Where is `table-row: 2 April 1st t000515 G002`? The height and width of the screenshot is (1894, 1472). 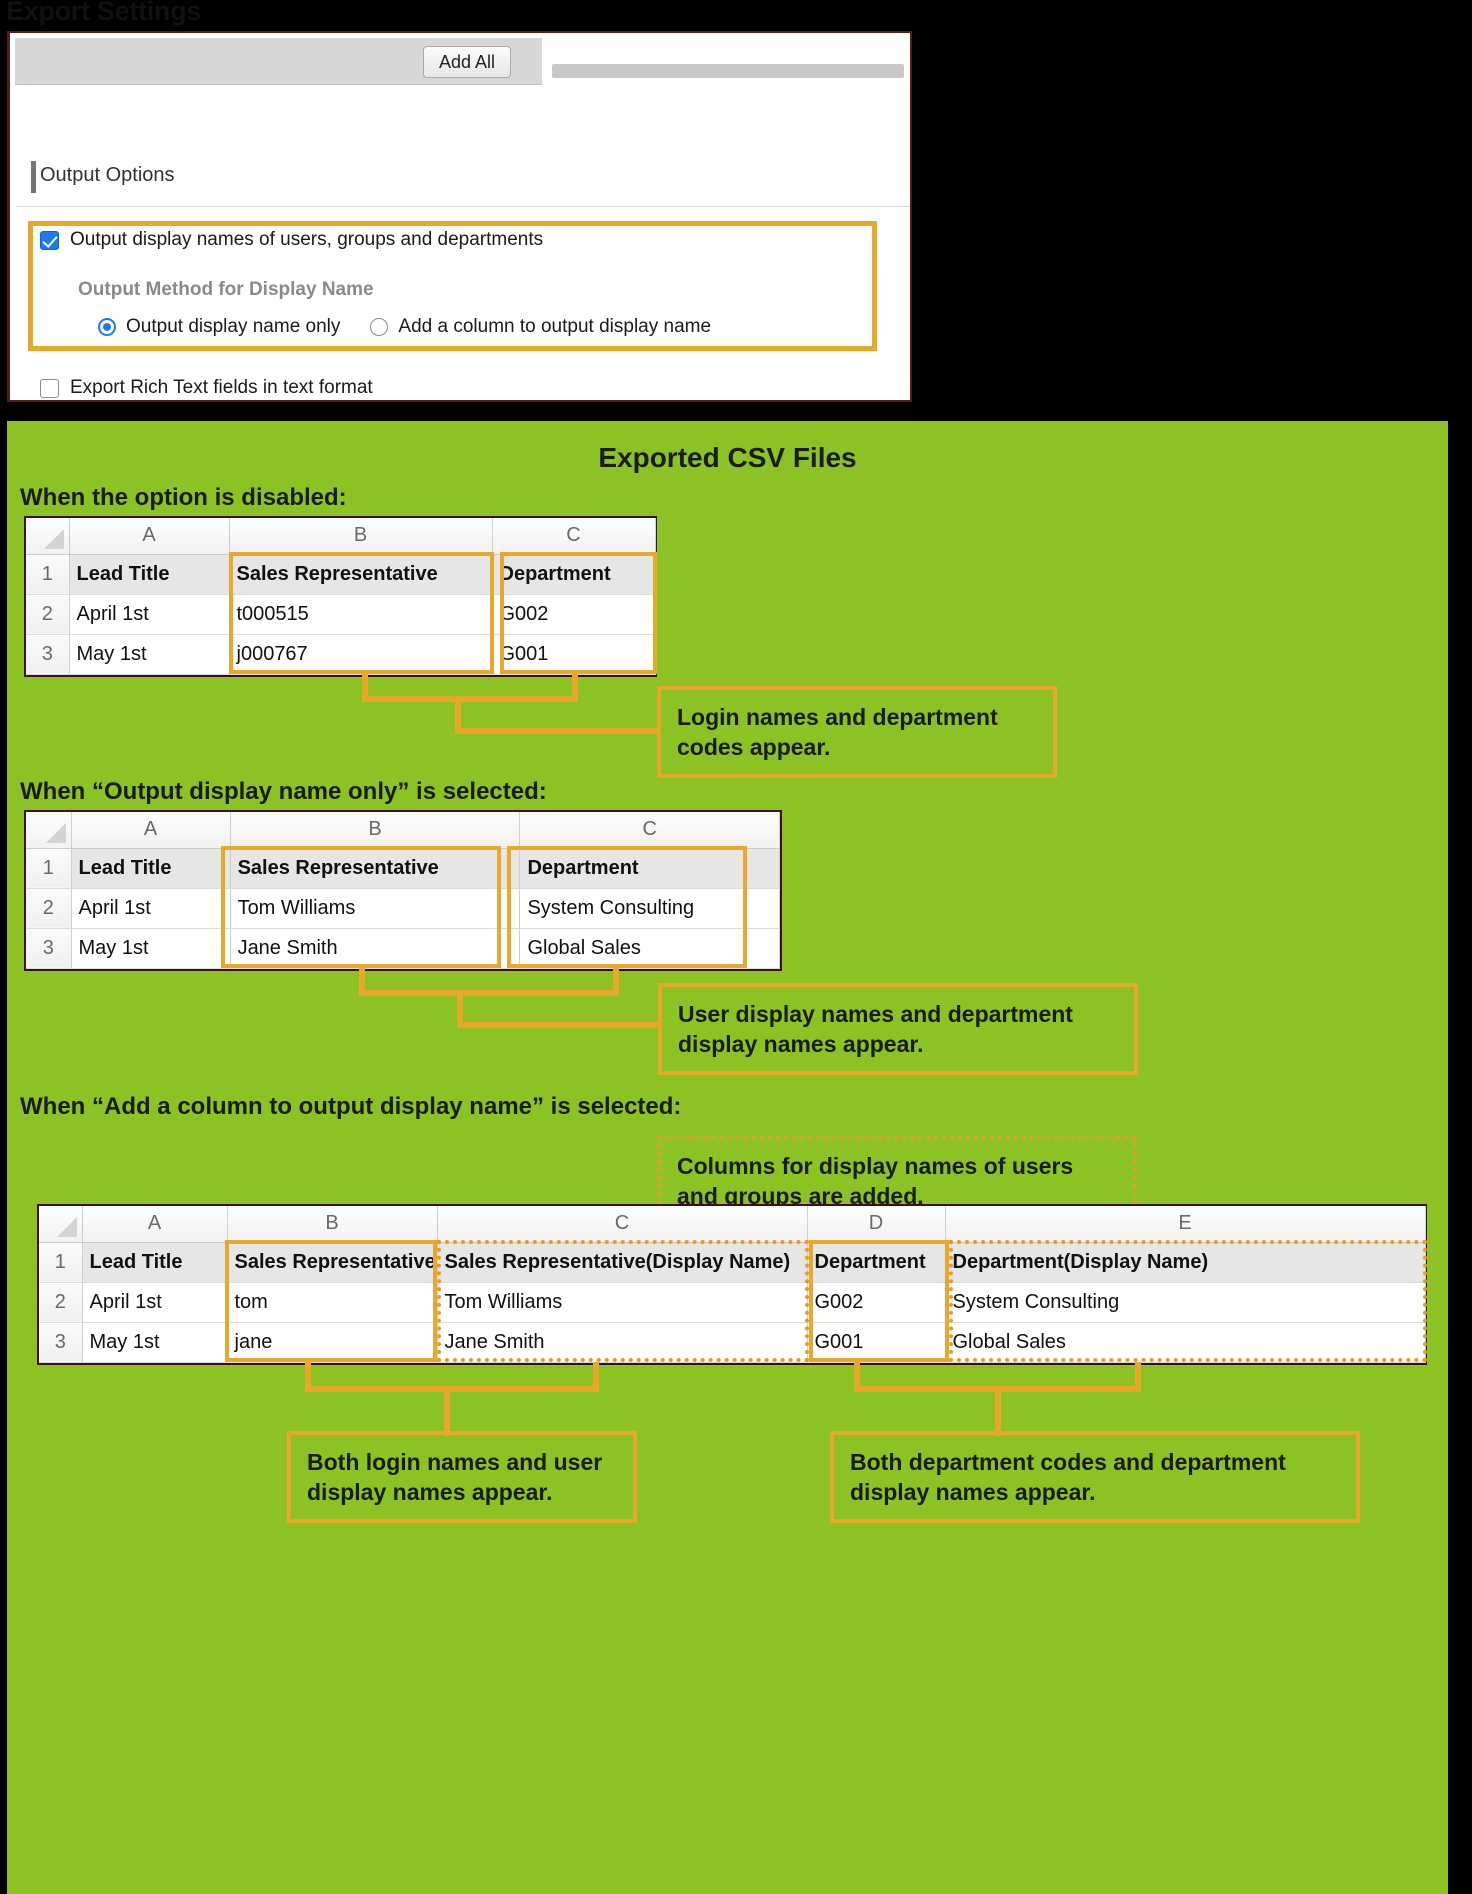
table-row: 2 April 1st t000515 G002 is located at coordinates (341, 614).